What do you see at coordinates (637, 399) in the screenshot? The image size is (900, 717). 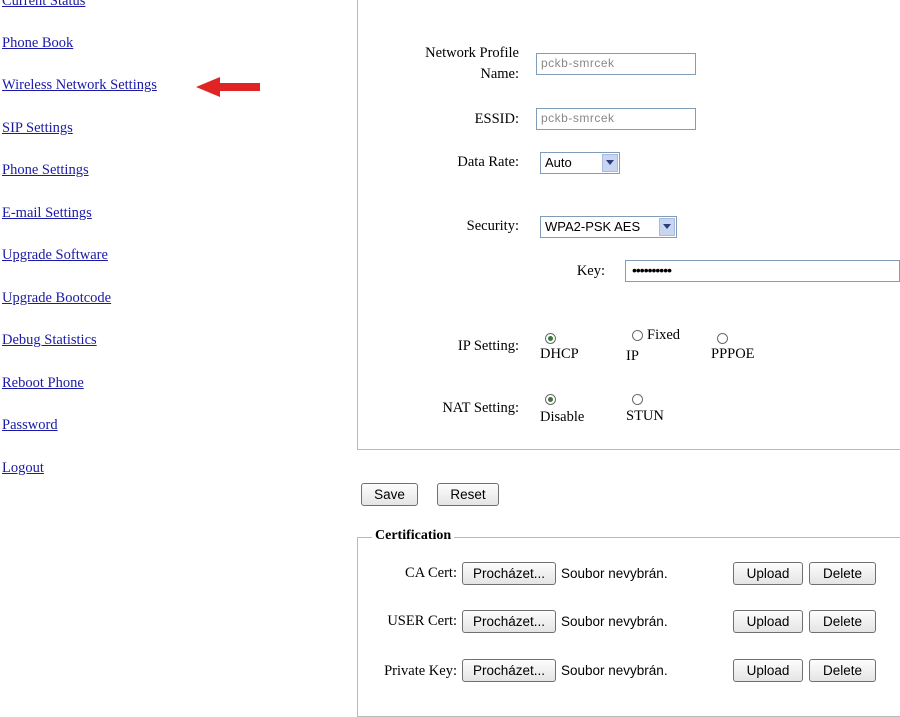 I see `nat-stun-radio` at bounding box center [637, 399].